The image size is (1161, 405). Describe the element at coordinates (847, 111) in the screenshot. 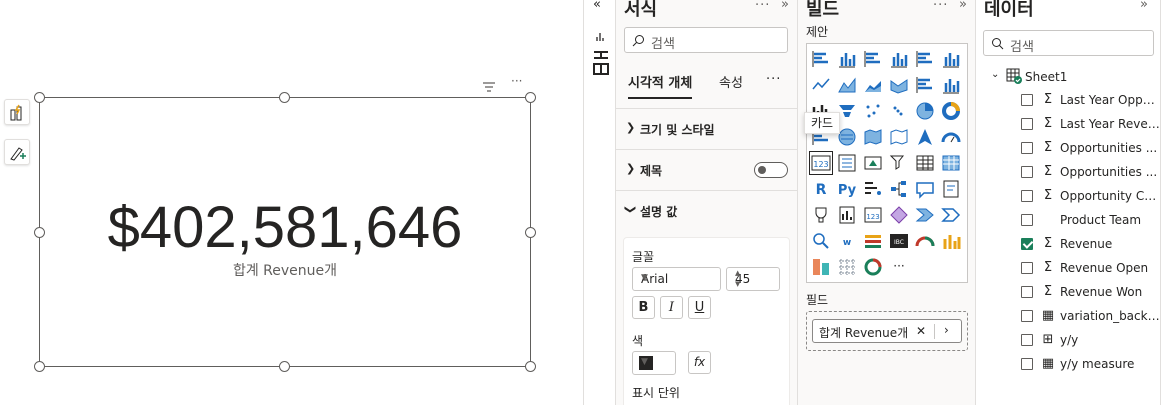

I see `funnel-icon` at that location.